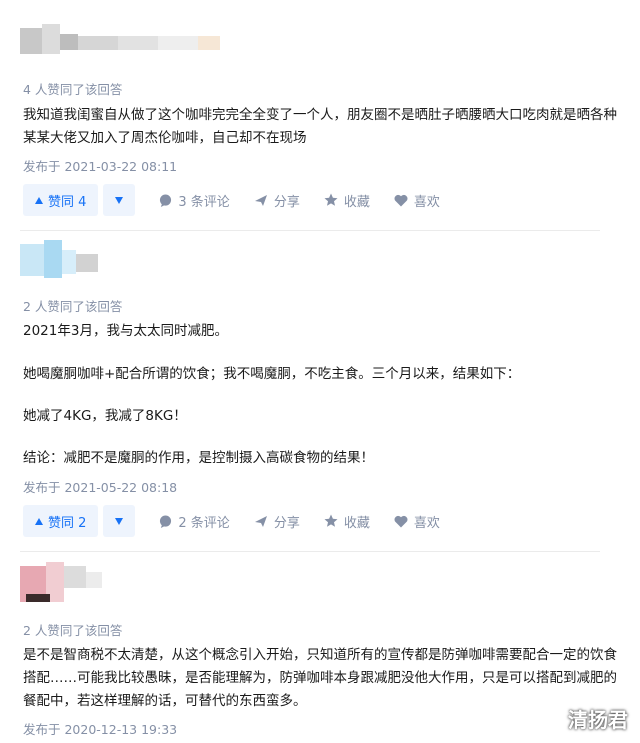 This screenshot has width=640, height=743. What do you see at coordinates (105, 416) in the screenshot?
I see `answer-paragraph: 她减了4KG，我减了8KG！` at bounding box center [105, 416].